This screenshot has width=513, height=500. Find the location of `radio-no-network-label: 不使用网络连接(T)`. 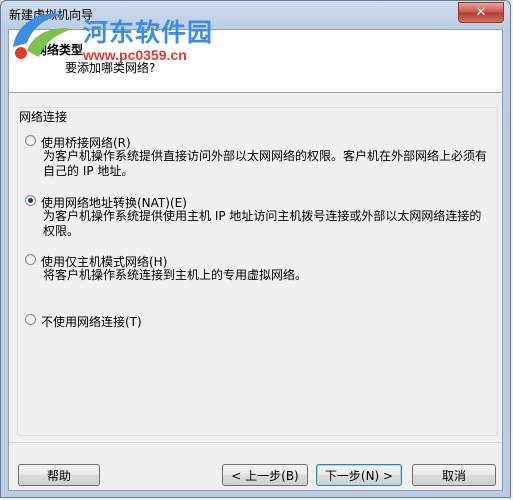

radio-no-network-label: 不使用网络连接(T) is located at coordinates (91, 322).